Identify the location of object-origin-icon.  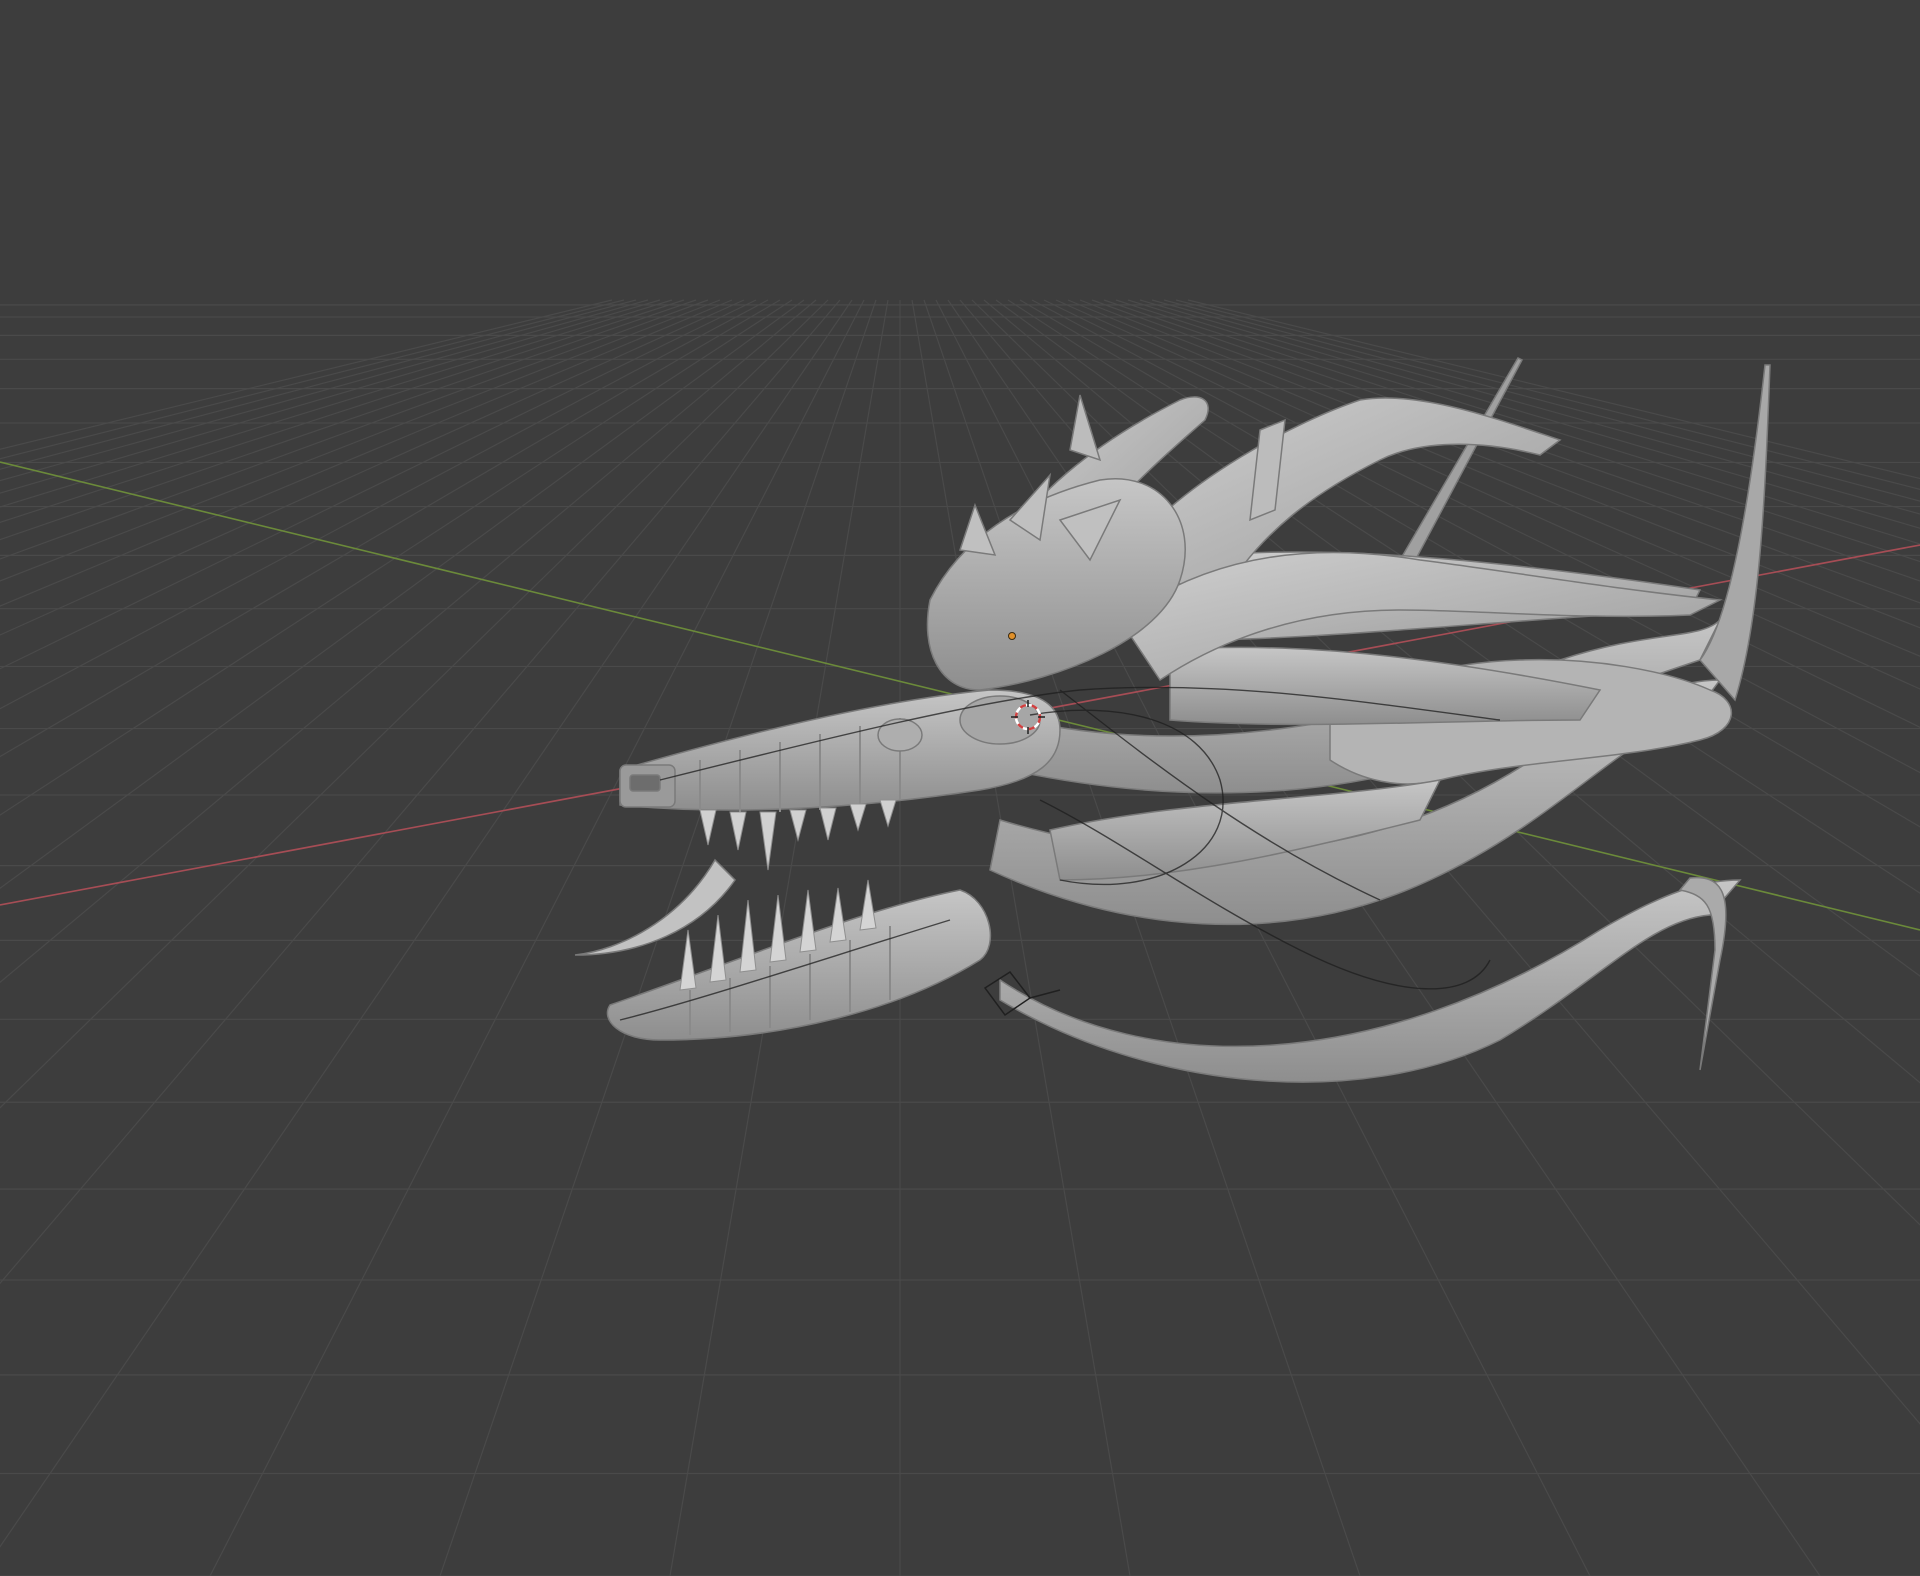
(1012, 636).